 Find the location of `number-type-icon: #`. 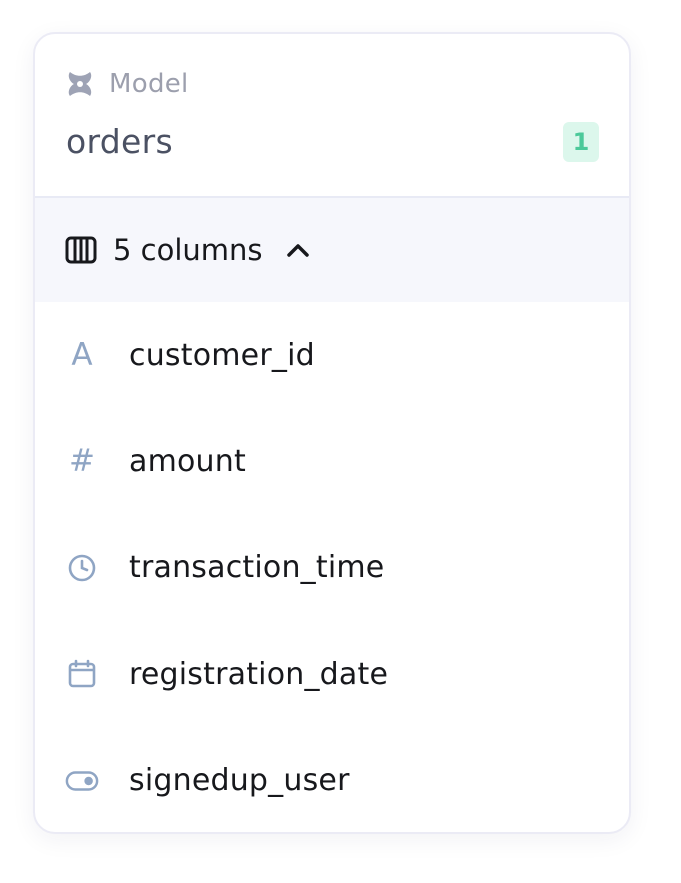

number-type-icon: # is located at coordinates (82, 462).